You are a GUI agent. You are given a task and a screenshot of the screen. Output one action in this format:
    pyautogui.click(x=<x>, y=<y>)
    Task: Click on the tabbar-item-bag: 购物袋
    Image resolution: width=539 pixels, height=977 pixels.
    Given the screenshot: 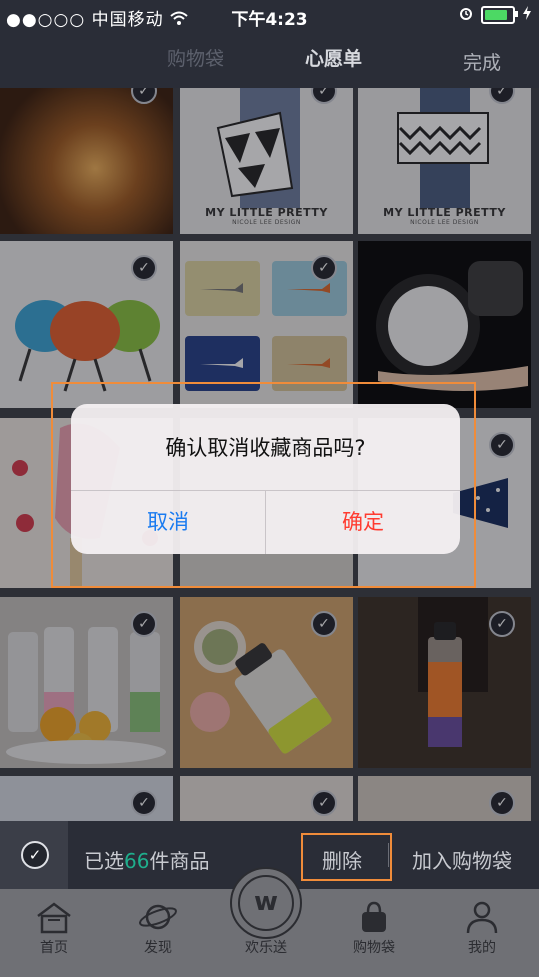 What is the action you would take?
    pyautogui.click(x=374, y=923)
    